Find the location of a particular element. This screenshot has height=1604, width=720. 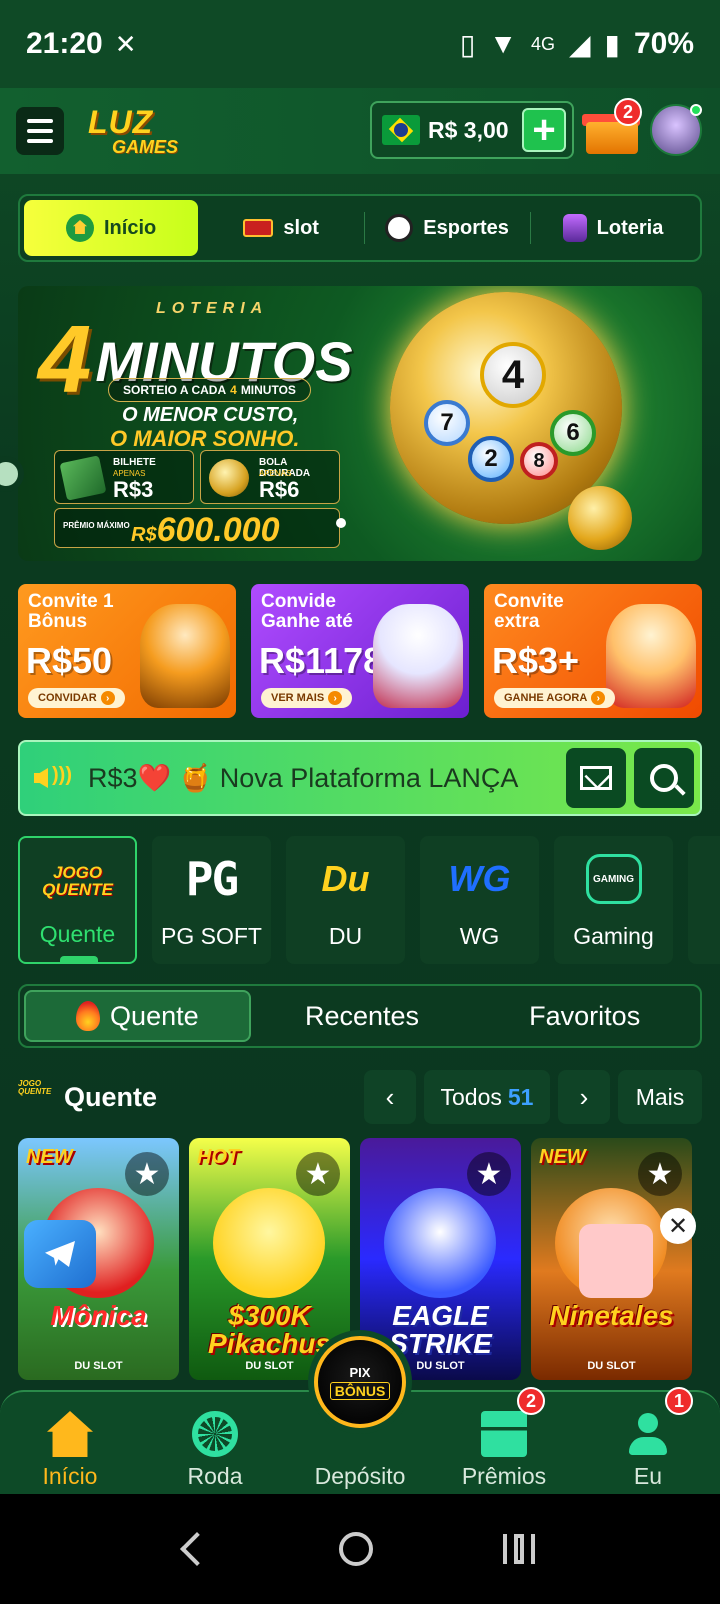

tab-esportes: Esportes is located at coordinates (447, 228).